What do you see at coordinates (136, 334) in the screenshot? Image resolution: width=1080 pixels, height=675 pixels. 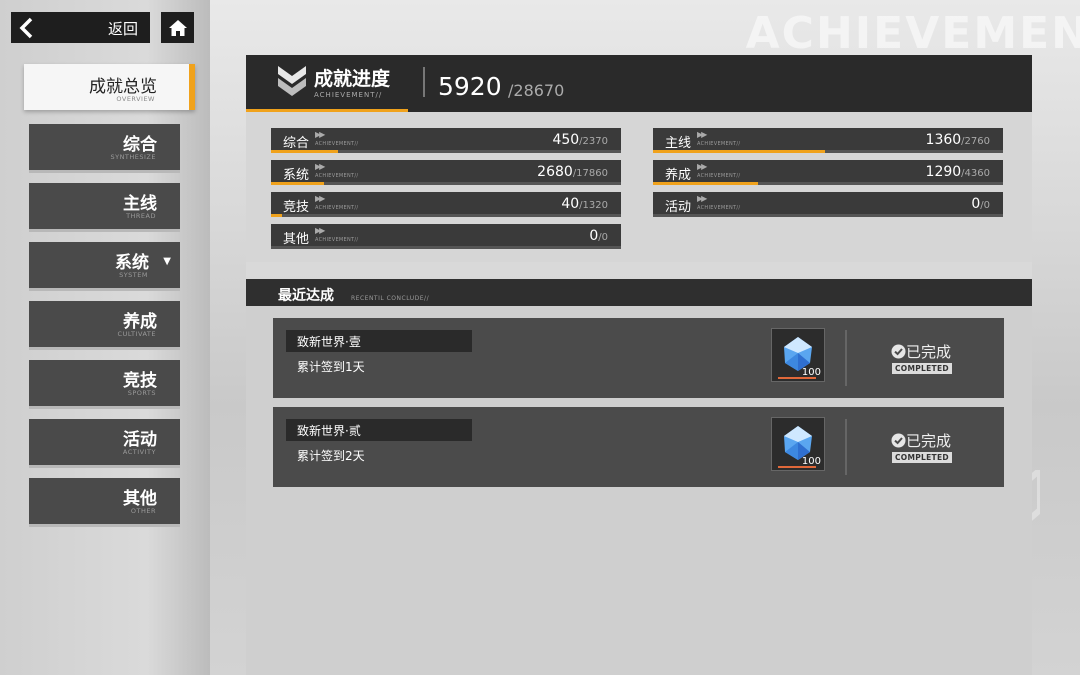 I see `sidebar-item-sublabel: CULTIVATE` at bounding box center [136, 334].